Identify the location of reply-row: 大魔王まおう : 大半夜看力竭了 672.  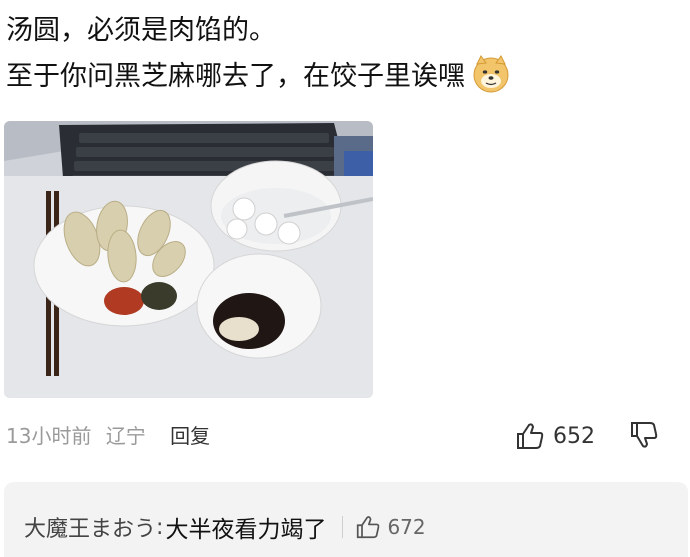
(225, 527).